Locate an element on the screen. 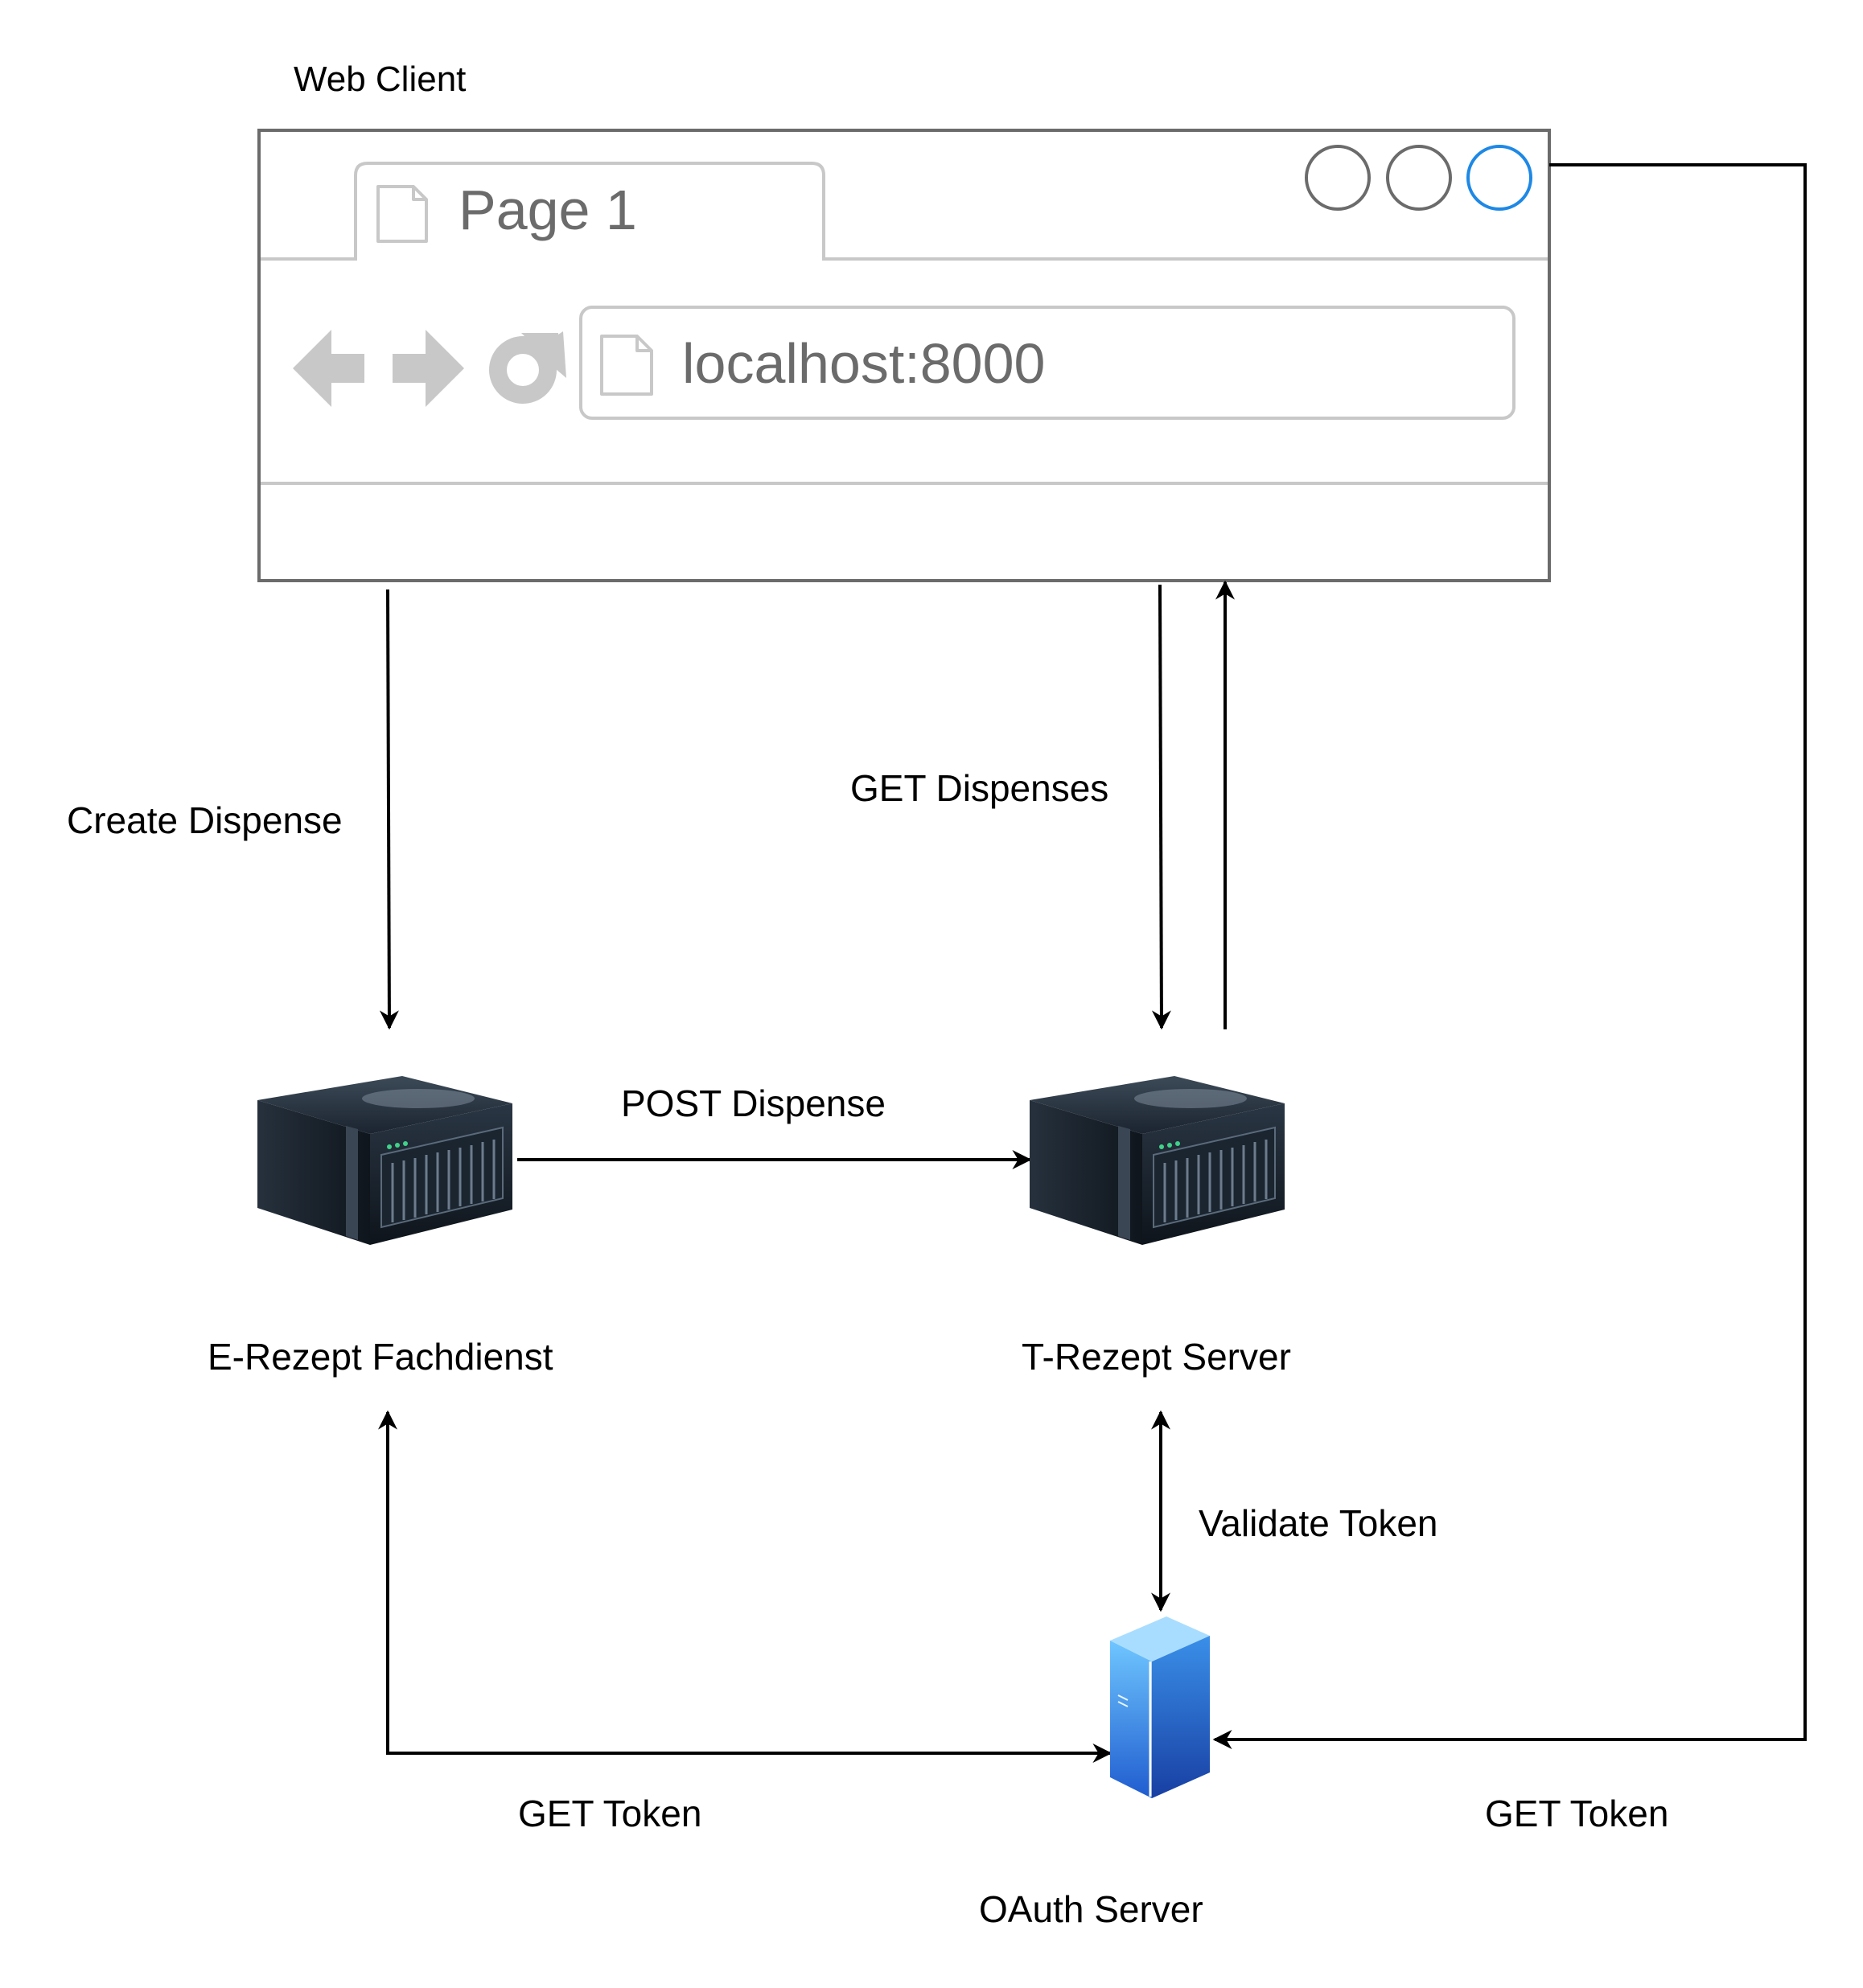 This screenshot has height=1988, width=1863. get-dispenses-label: GET Dispenses is located at coordinates (979, 788).